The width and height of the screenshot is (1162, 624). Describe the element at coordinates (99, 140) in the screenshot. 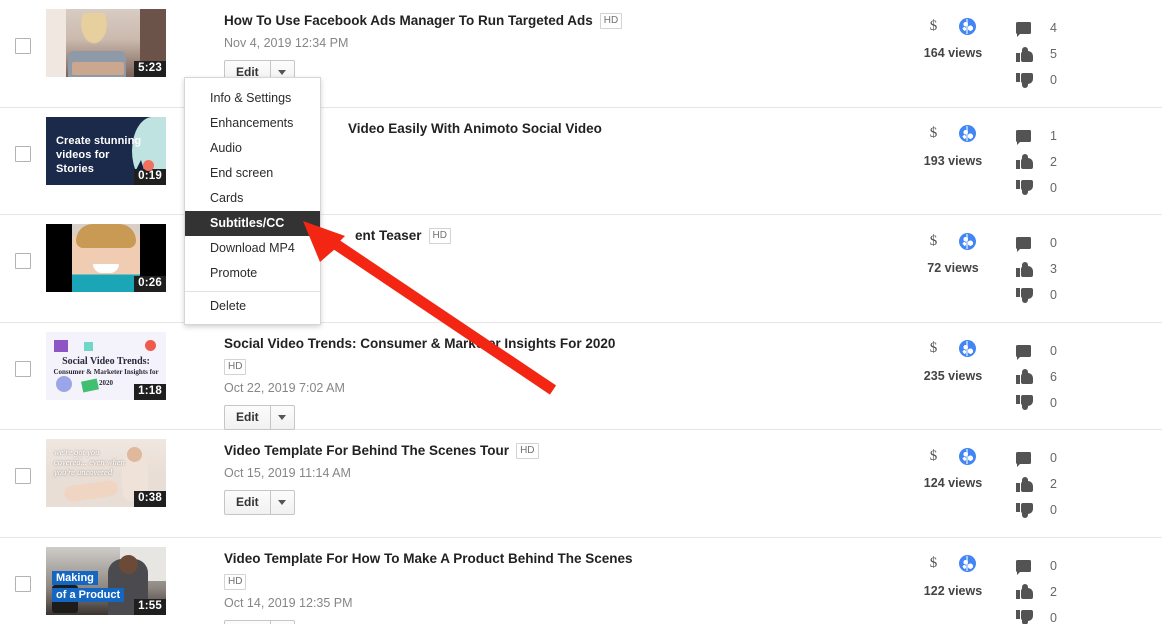

I see `thumbnail-caption-line1: Create stunning` at that location.